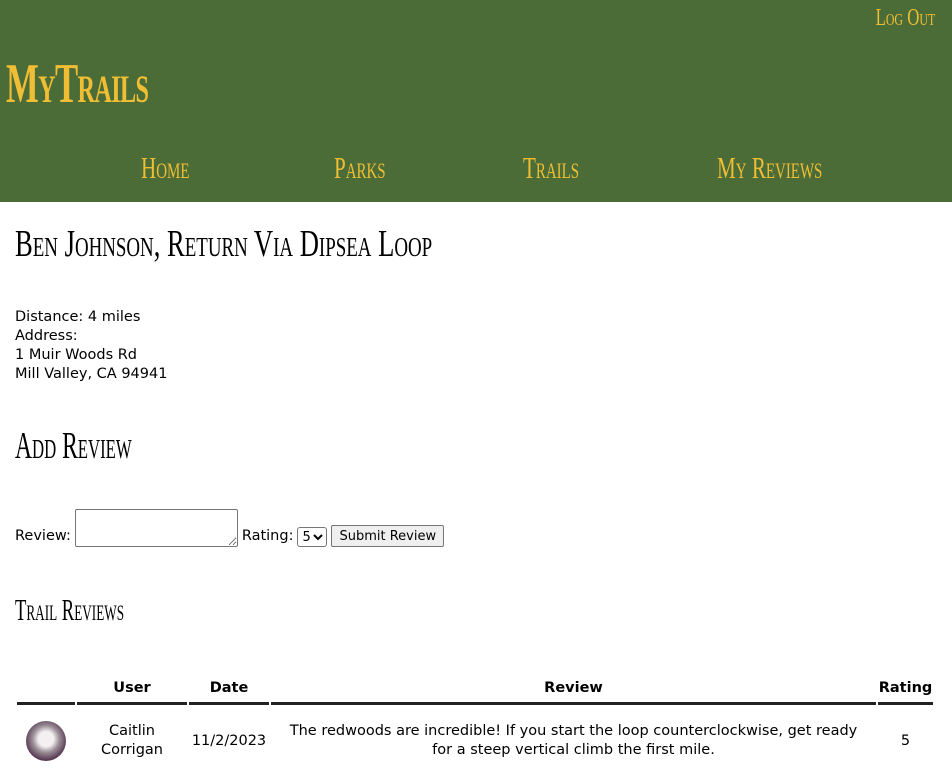  What do you see at coordinates (769, 168) in the screenshot?
I see `nav-my-reviews: My Reviews` at bounding box center [769, 168].